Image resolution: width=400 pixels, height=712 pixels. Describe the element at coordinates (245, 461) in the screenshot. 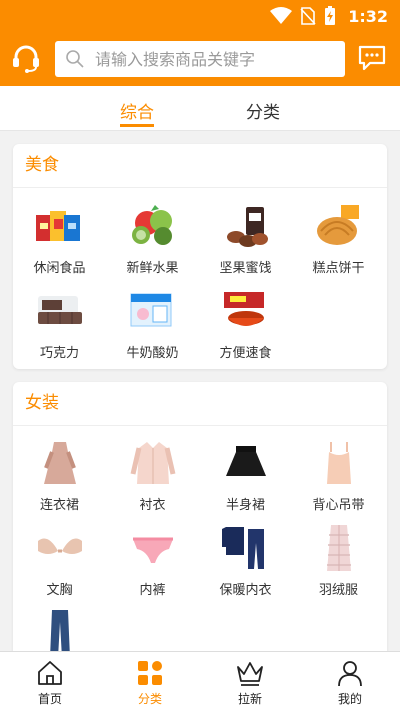

I see `skirt-icon` at that location.